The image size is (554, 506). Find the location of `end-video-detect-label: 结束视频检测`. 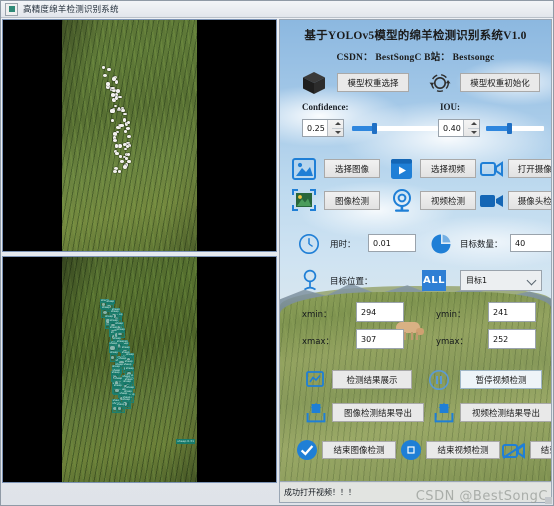

end-video-detect-label: 结束视频检测 is located at coordinates (463, 451).